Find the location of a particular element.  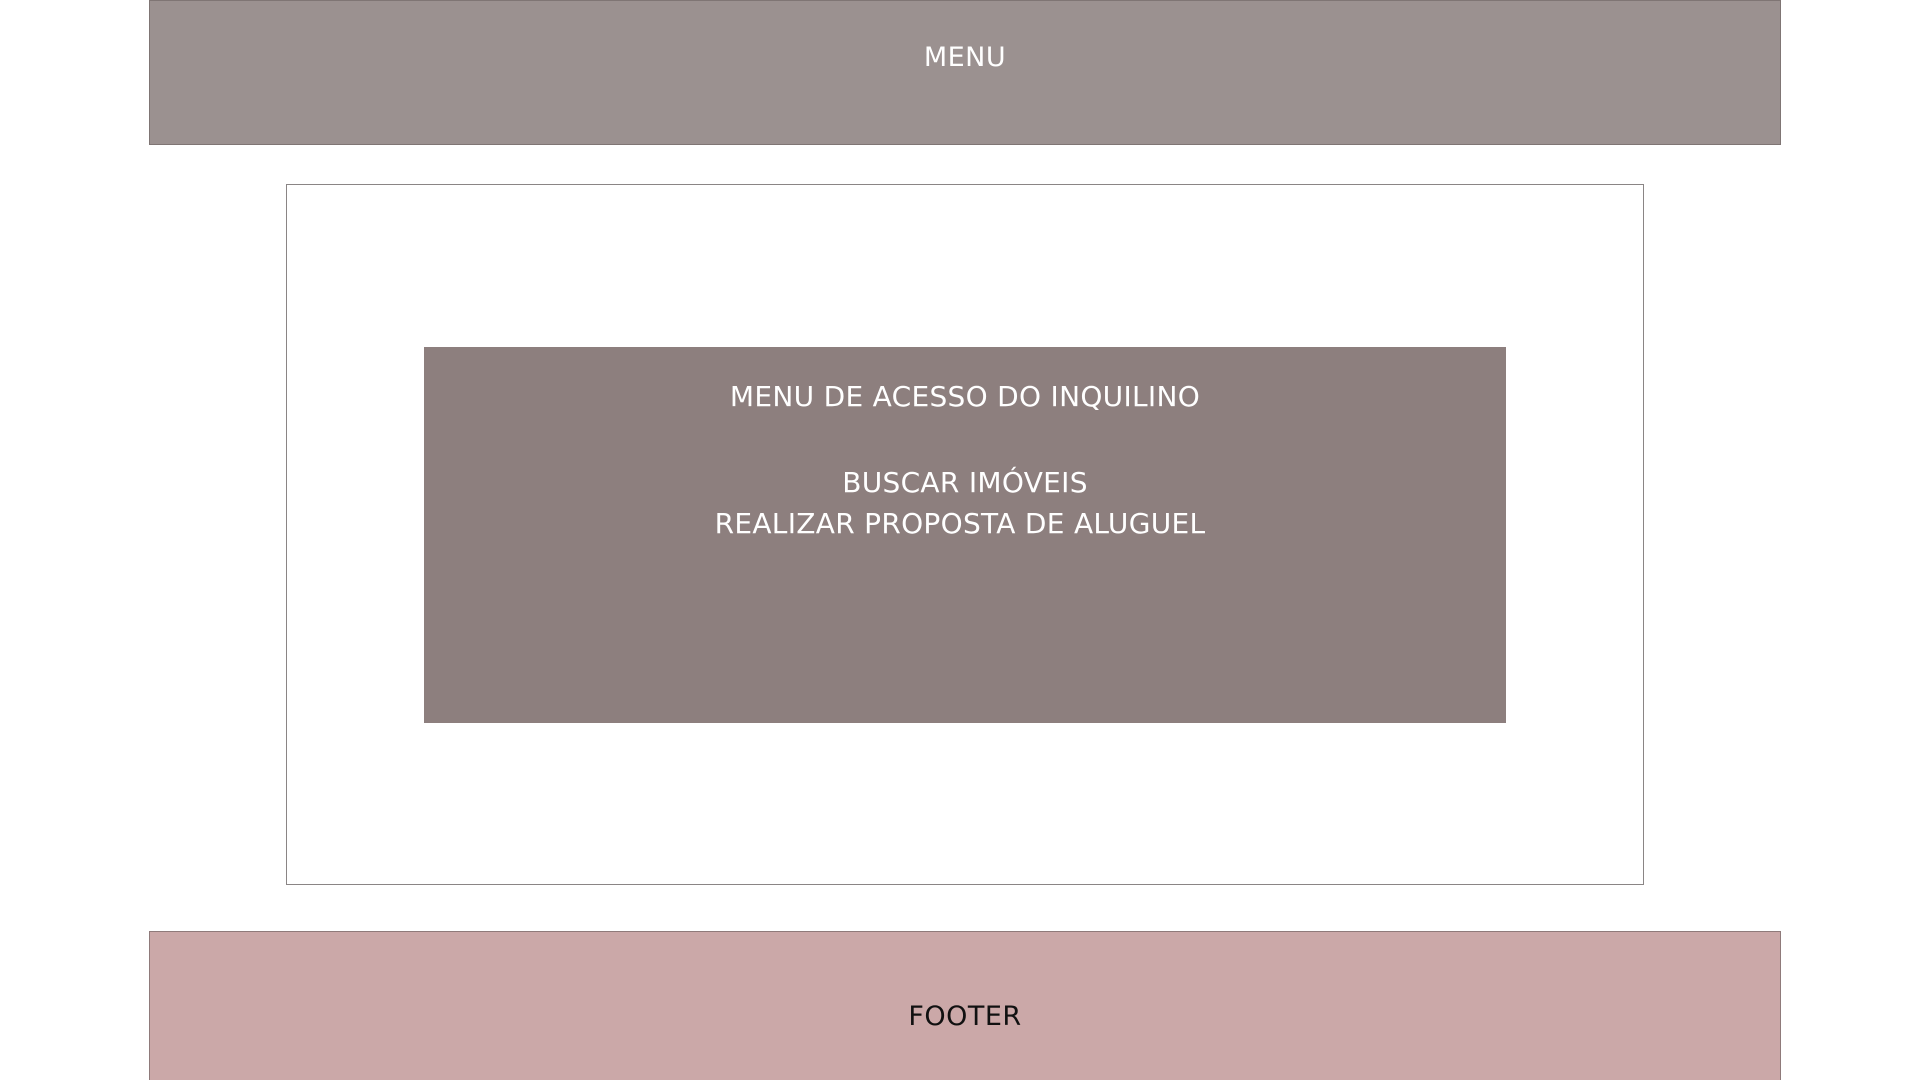

rental-proposal-link: REALIZAR PROPOSTA DE ALUGUEL is located at coordinates (960, 523).